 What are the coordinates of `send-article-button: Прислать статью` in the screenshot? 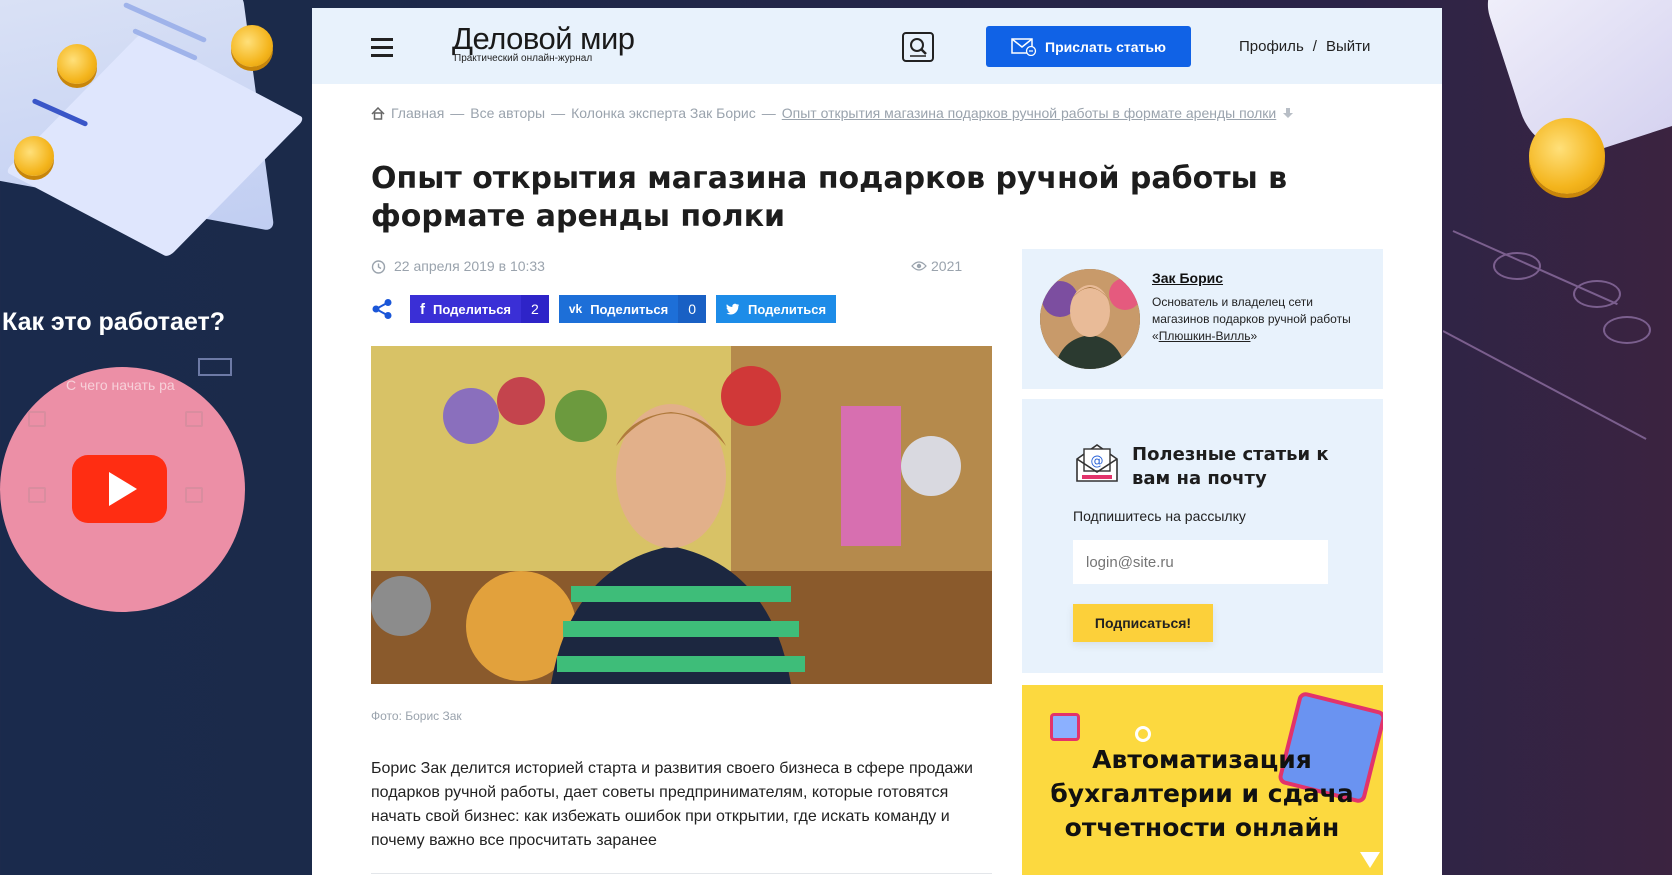 It's located at (1088, 46).